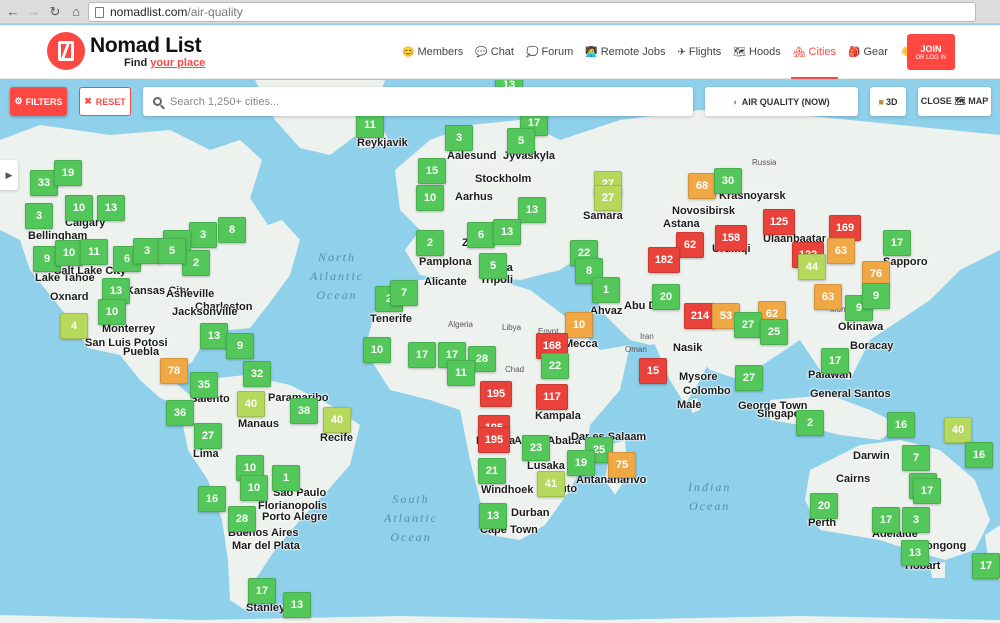  I want to click on air-quality-marker: 21, so click(492, 471).